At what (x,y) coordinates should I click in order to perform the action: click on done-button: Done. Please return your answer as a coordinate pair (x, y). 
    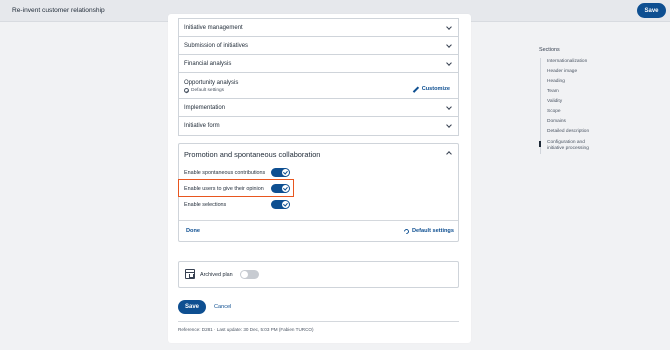
    Looking at the image, I should click on (193, 231).